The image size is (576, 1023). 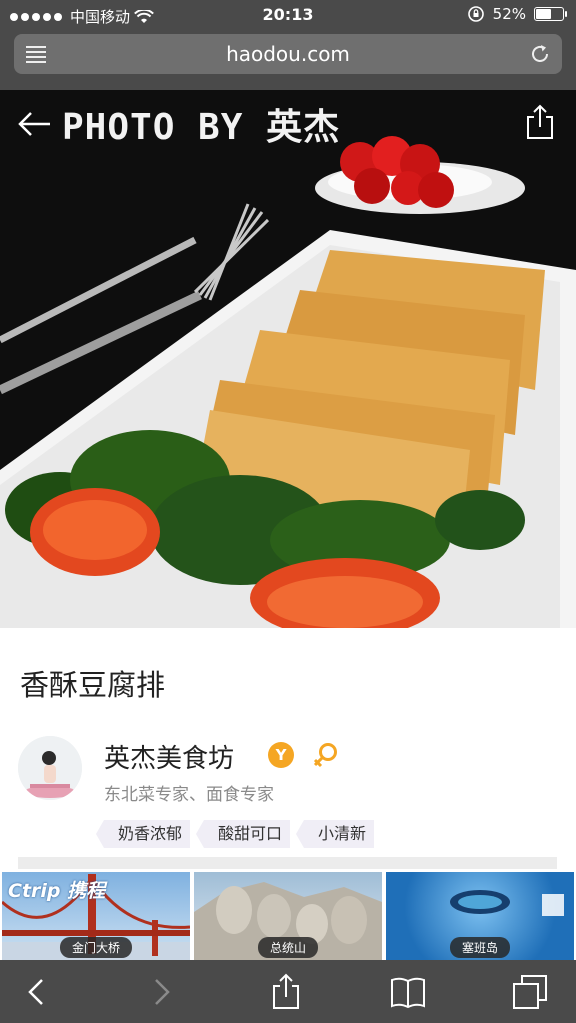 What do you see at coordinates (540, 54) in the screenshot?
I see `reload-icon` at bounding box center [540, 54].